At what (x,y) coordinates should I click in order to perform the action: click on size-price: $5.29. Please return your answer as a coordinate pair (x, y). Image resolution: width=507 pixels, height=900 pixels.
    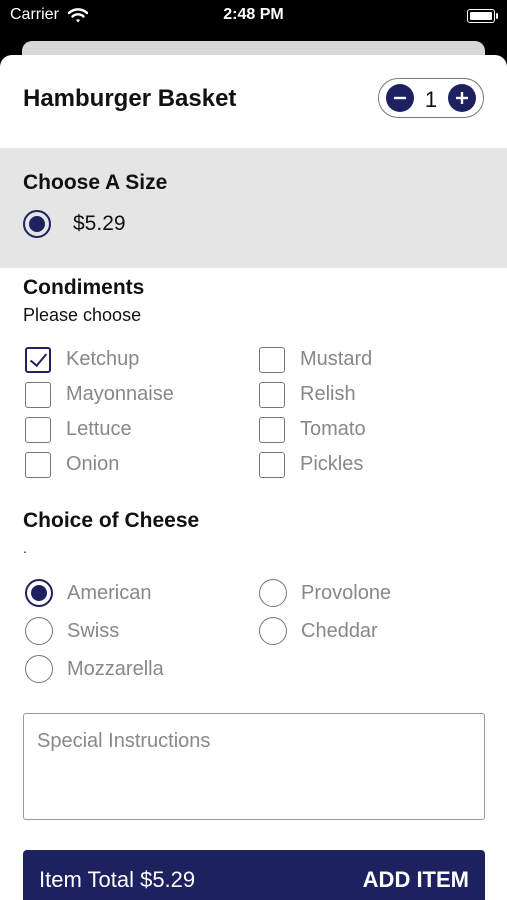
    Looking at the image, I should click on (99, 223).